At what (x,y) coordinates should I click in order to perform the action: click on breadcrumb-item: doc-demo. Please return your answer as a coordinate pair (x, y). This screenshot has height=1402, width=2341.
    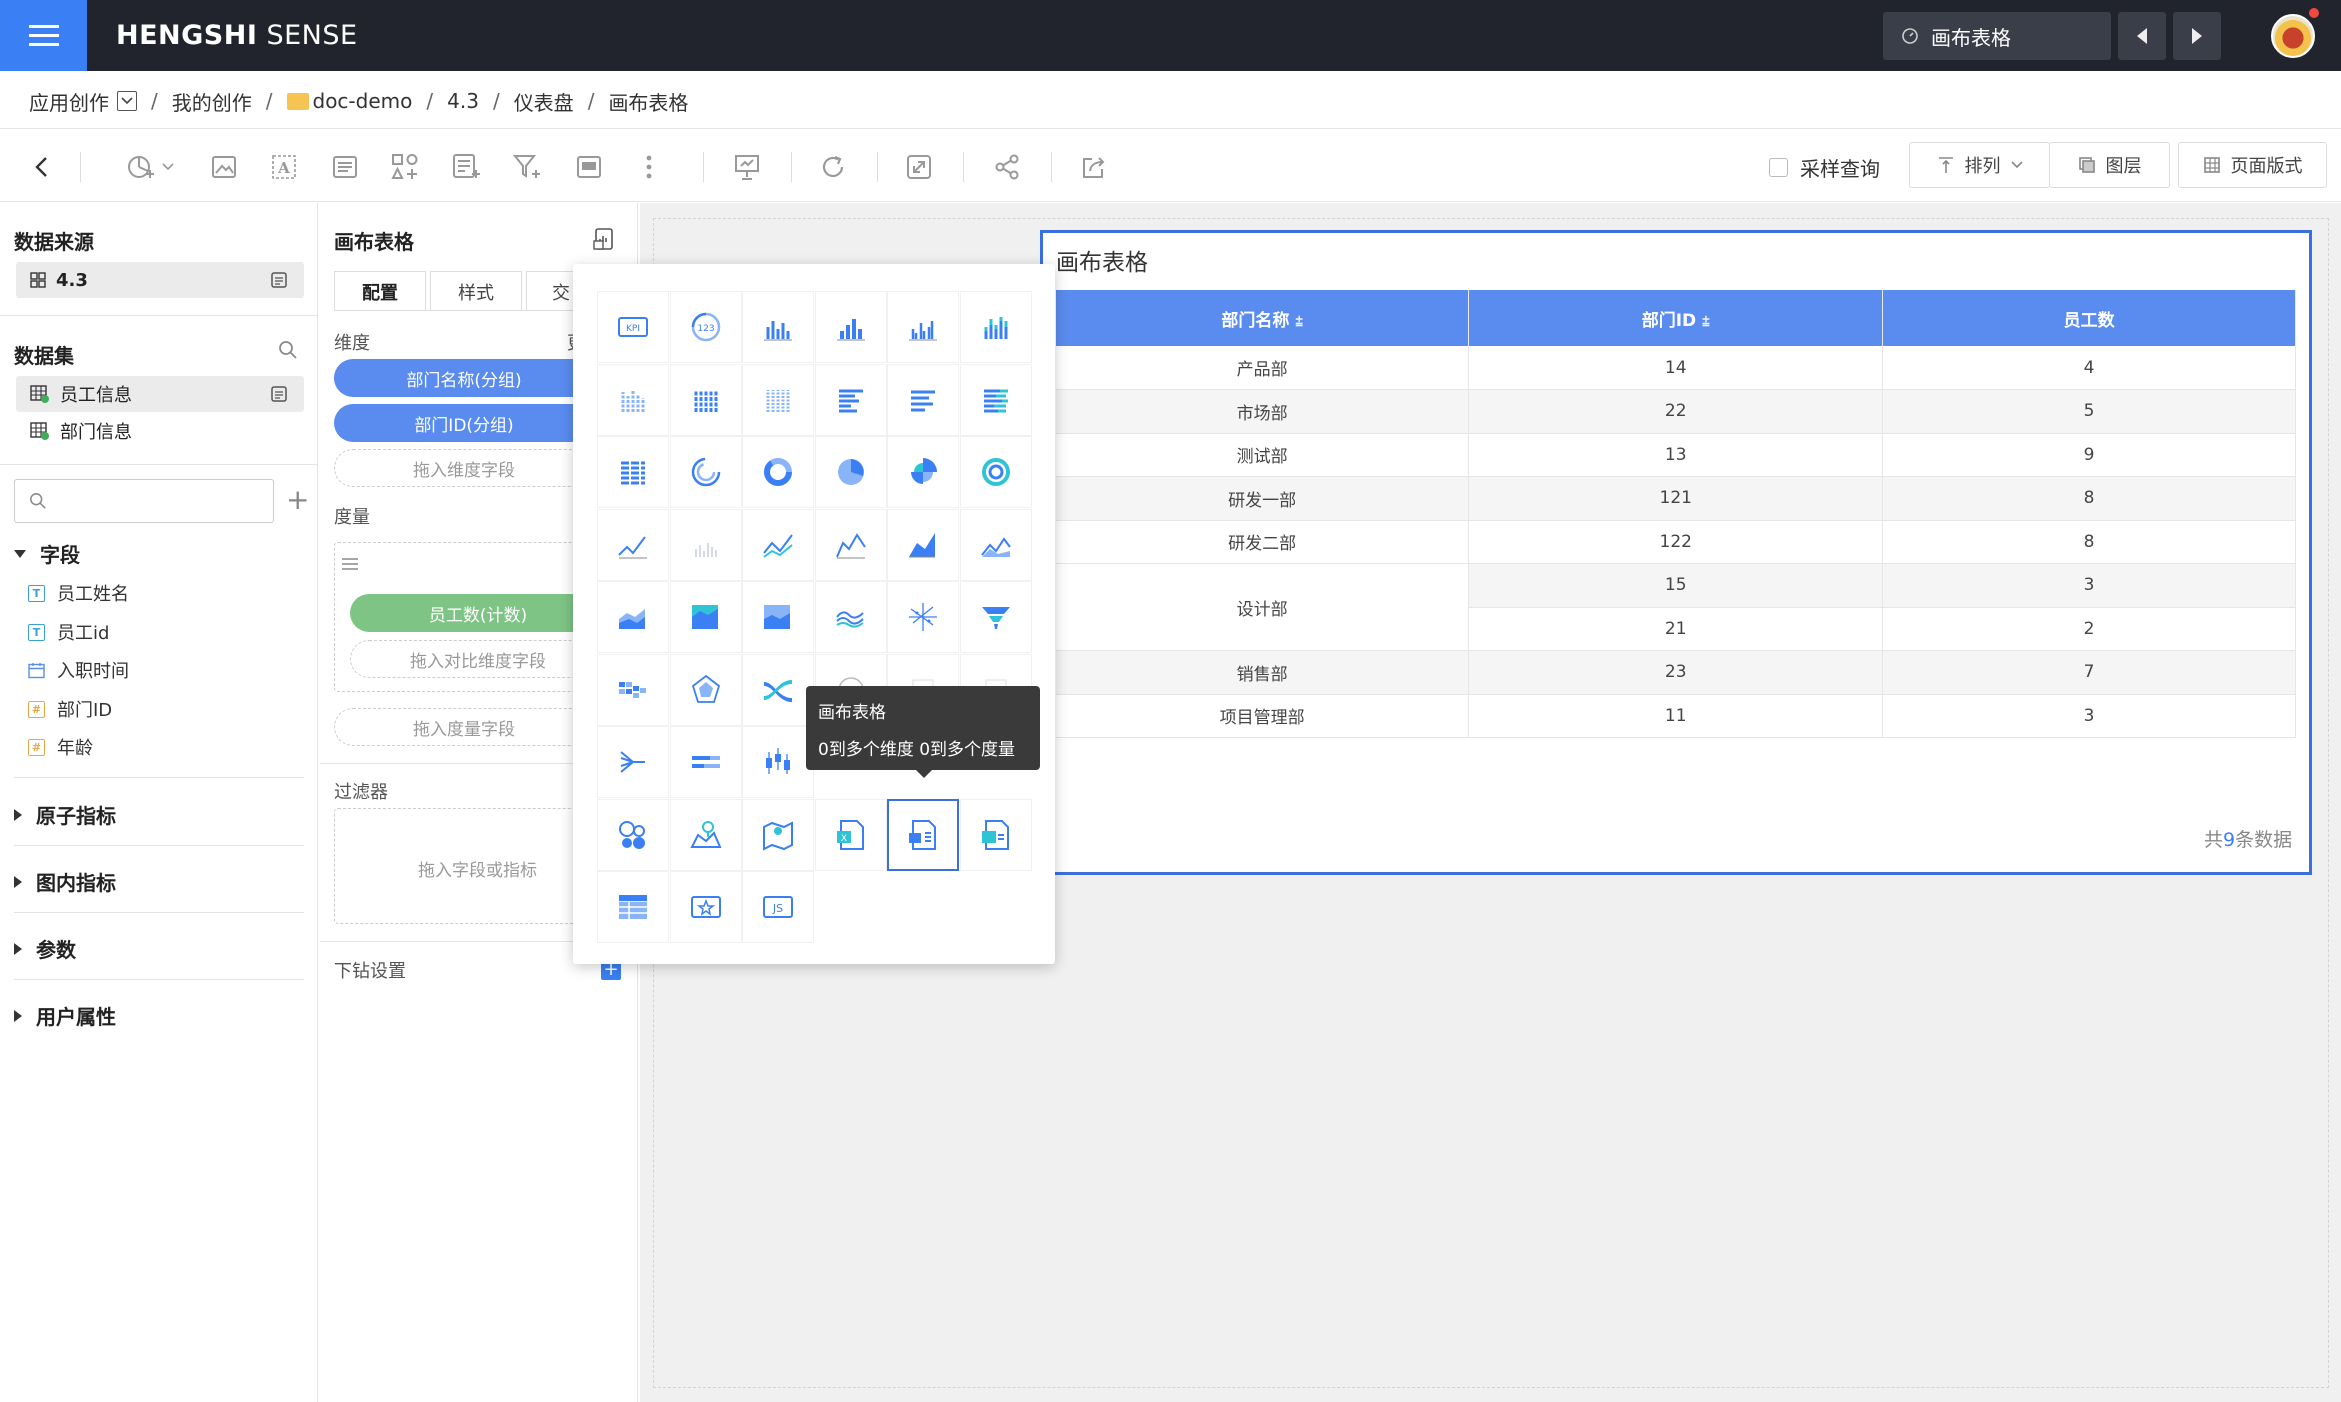
    Looking at the image, I should click on (349, 101).